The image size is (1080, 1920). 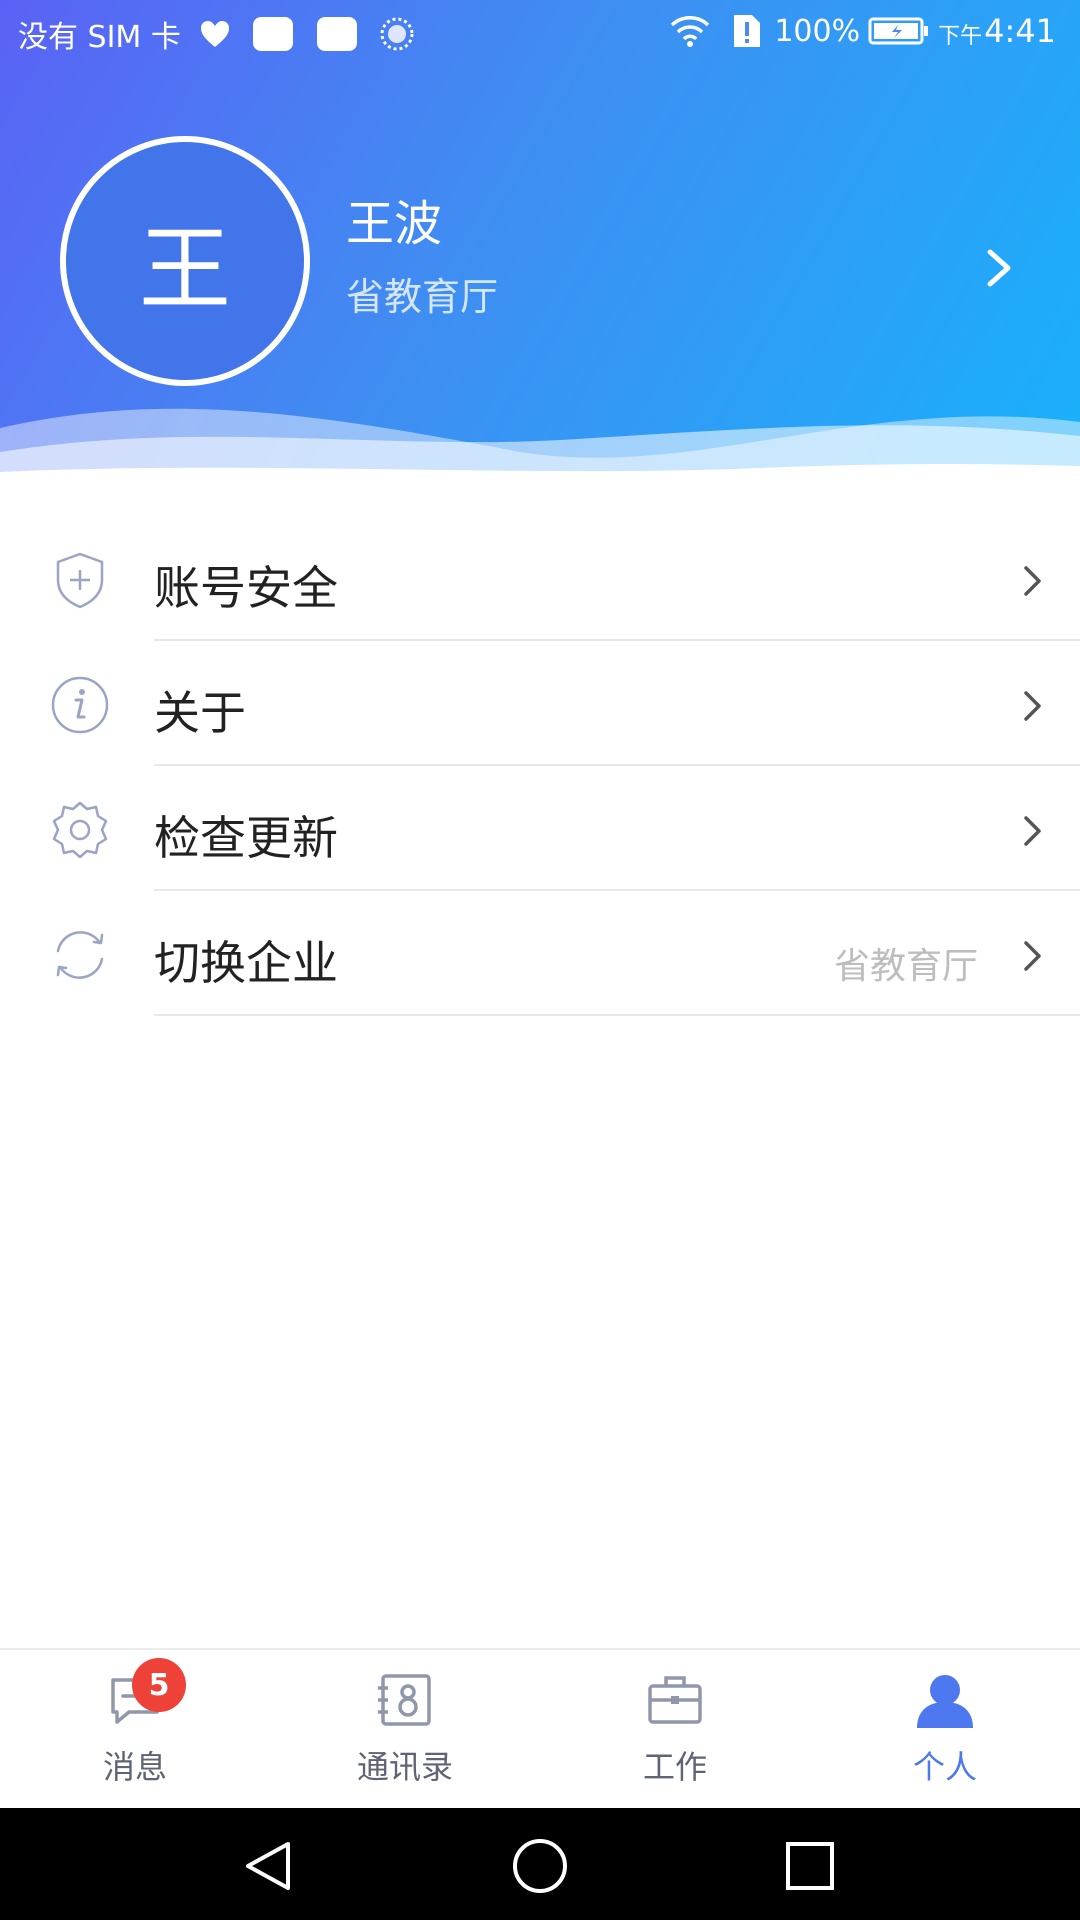 I want to click on battery-percent: 100%, so click(x=817, y=31).